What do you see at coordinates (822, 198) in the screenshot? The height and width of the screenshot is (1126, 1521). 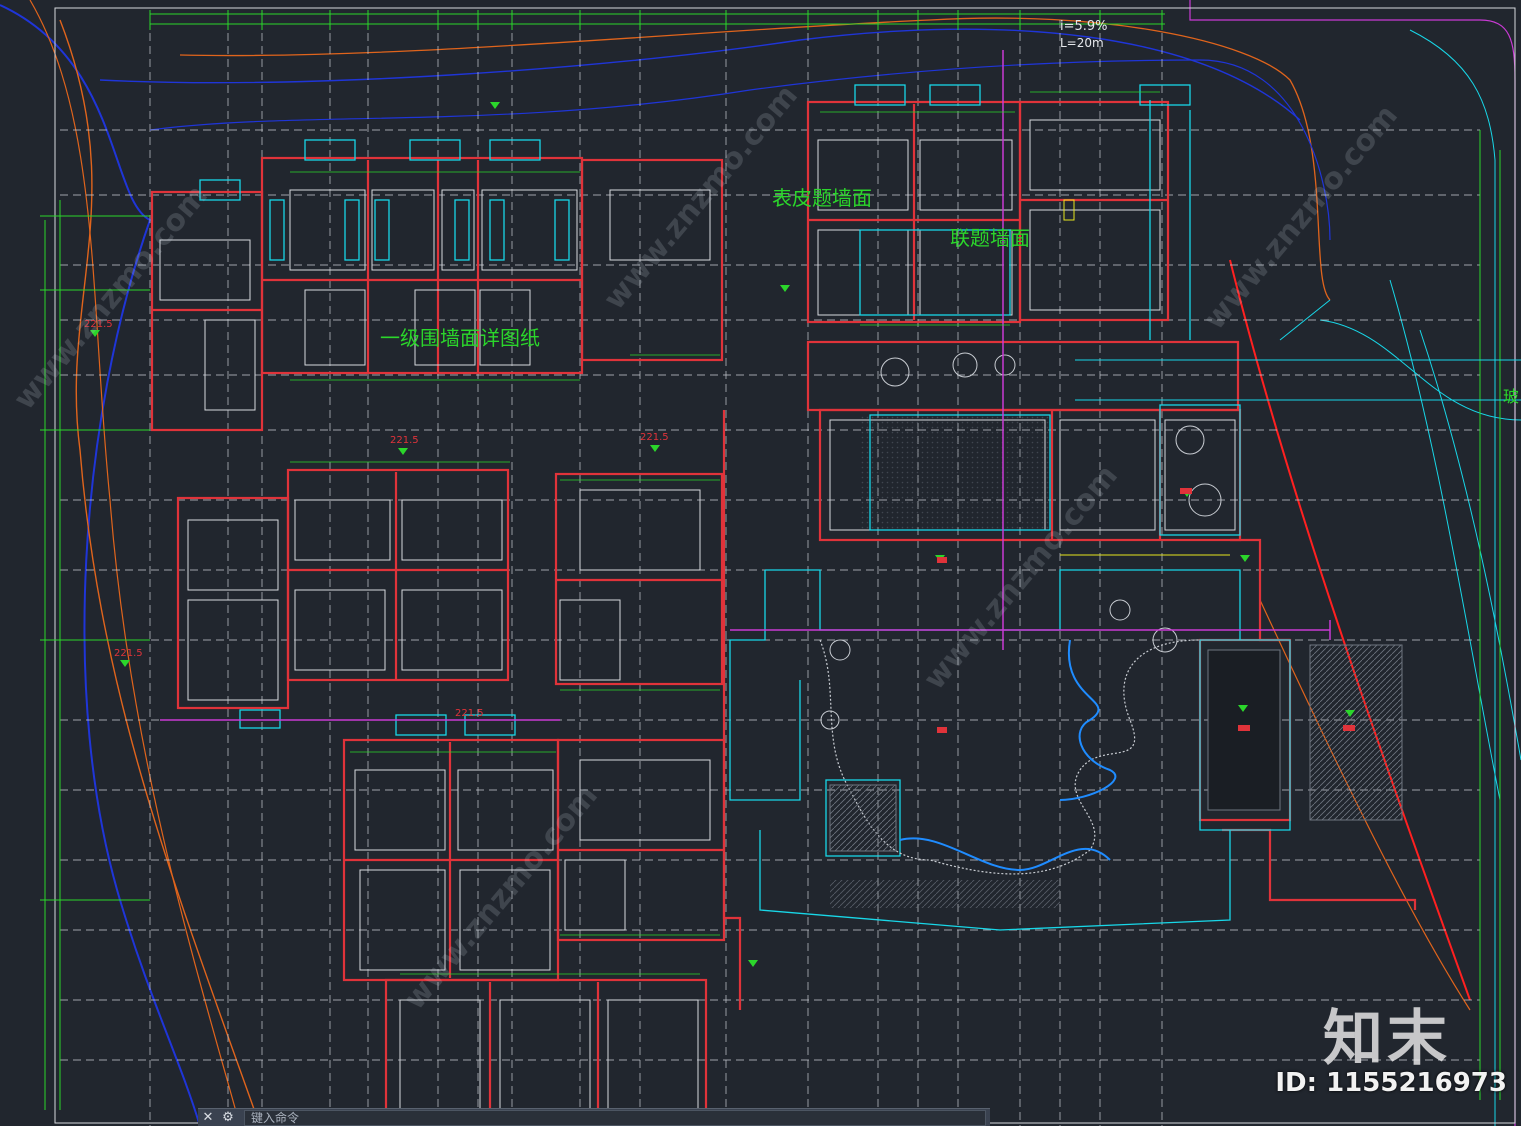 I see `room-label-1: 表皮题墙面` at bounding box center [822, 198].